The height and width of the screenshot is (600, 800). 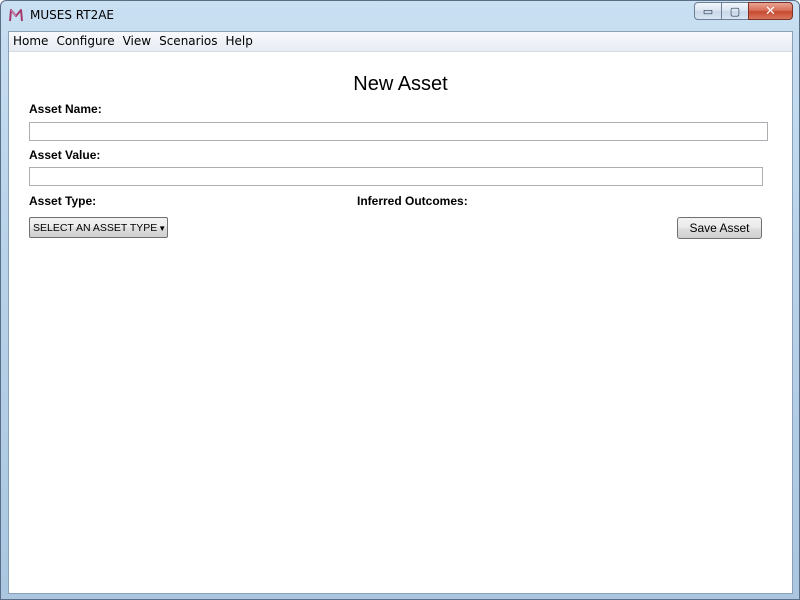 What do you see at coordinates (398, 131) in the screenshot?
I see `asset-name-input` at bounding box center [398, 131].